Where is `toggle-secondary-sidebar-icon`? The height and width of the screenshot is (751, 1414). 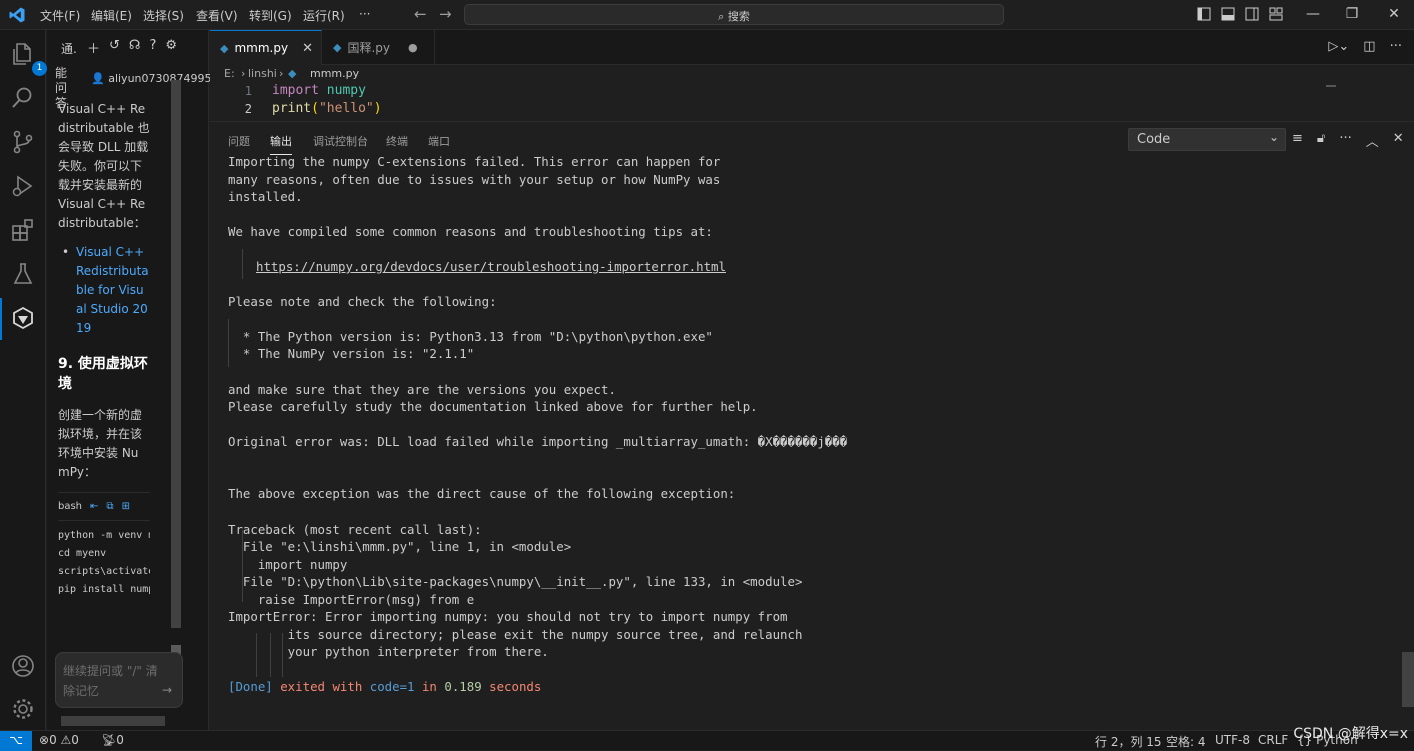
toggle-secondary-sidebar-icon is located at coordinates (1252, 14).